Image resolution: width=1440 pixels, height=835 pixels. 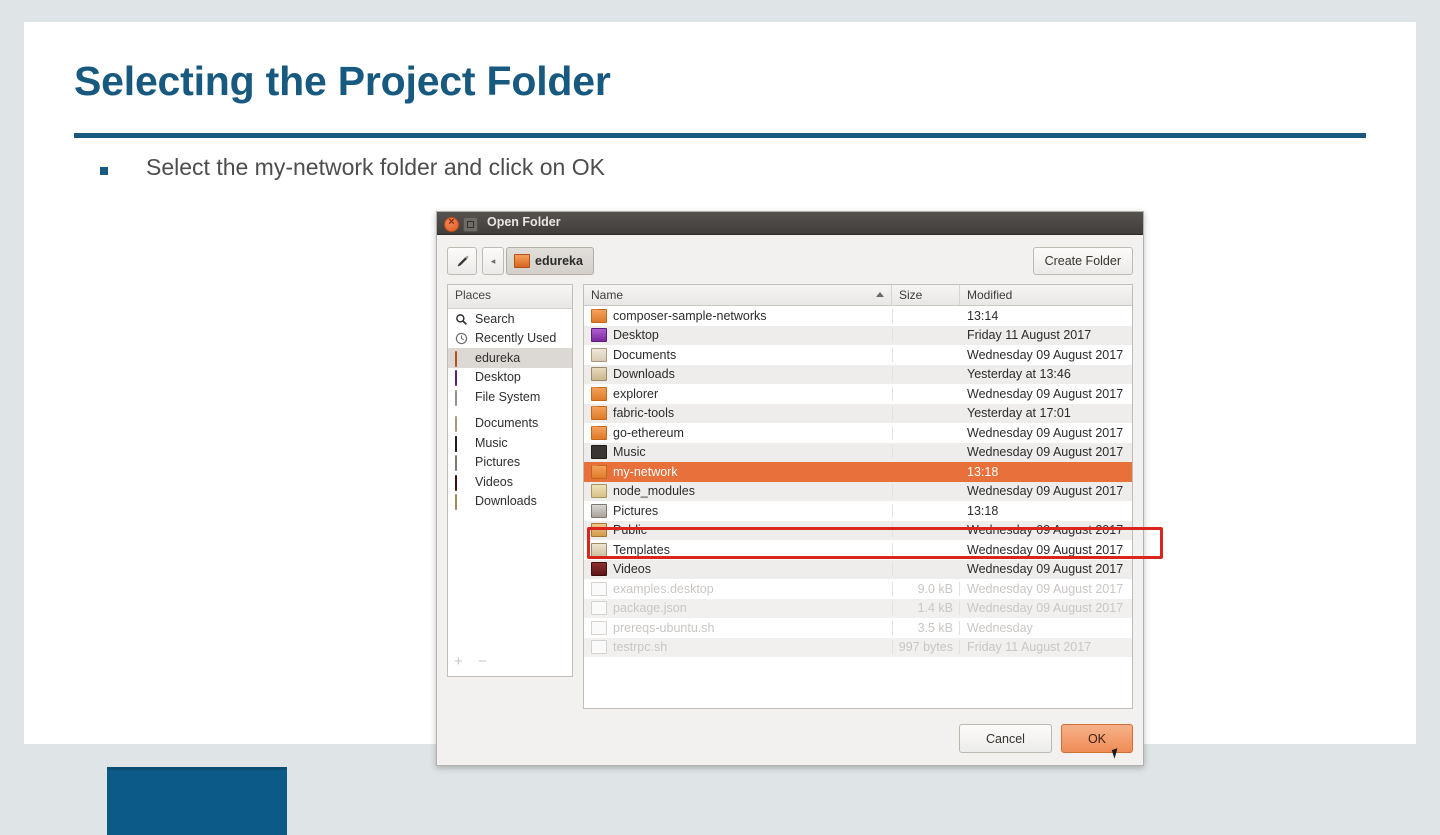 What do you see at coordinates (738, 608) in the screenshot?
I see `file-name-cell: package.json` at bounding box center [738, 608].